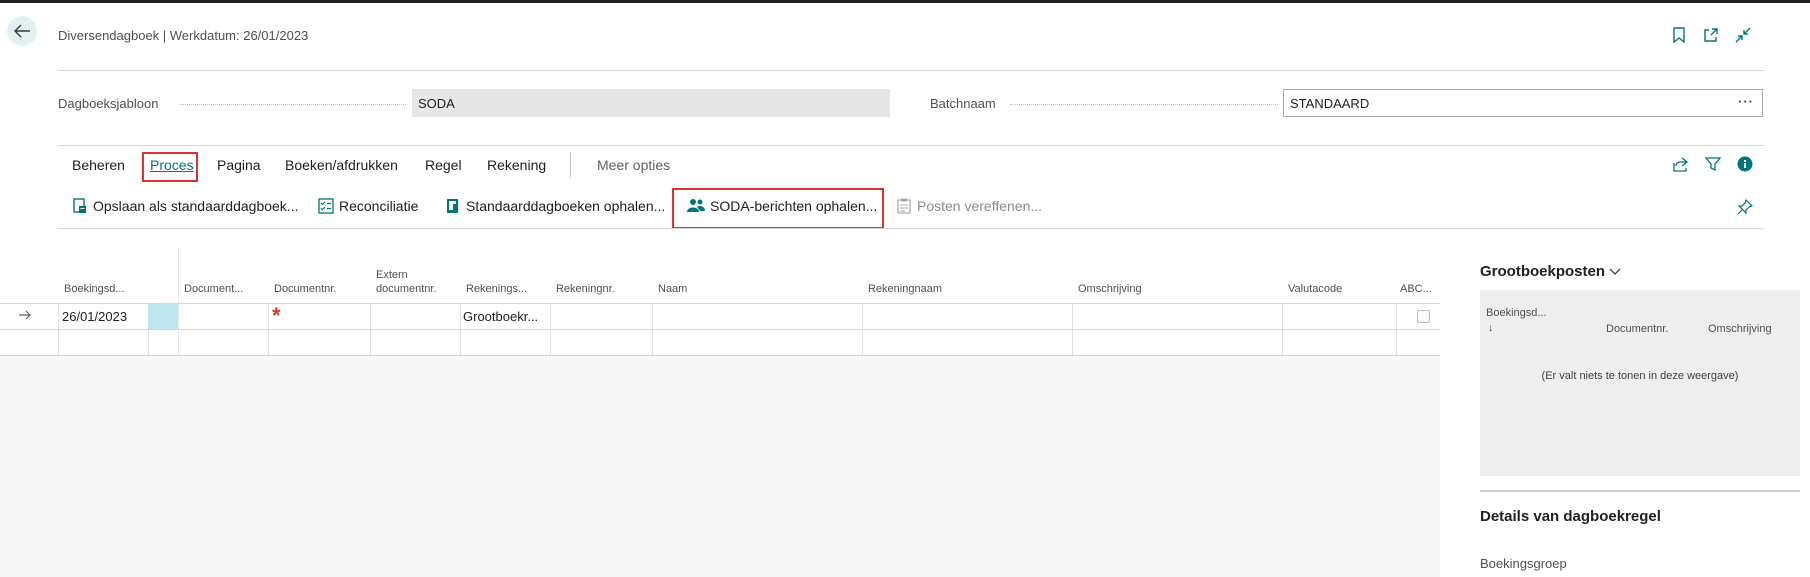  Describe the element at coordinates (963, 103) in the screenshot. I see `batch-label: Batchnaam` at that location.